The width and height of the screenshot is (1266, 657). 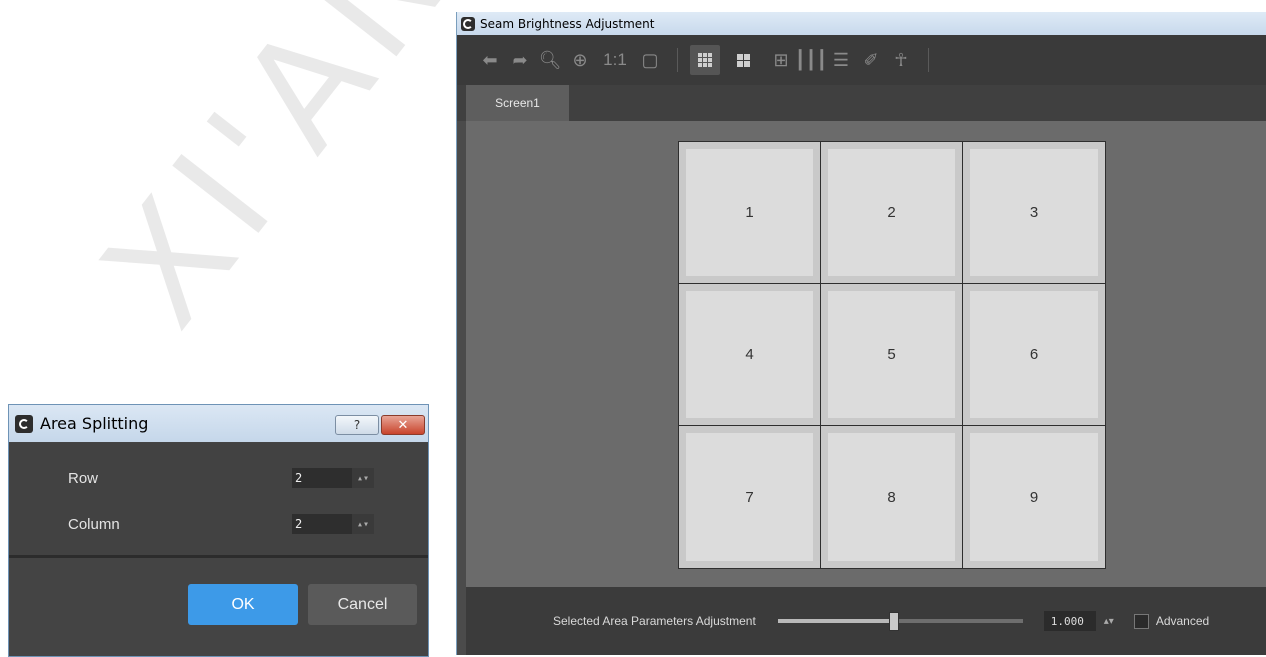 I want to click on param-label: Selected Area Parameters Adjustment, so click(x=654, y=621).